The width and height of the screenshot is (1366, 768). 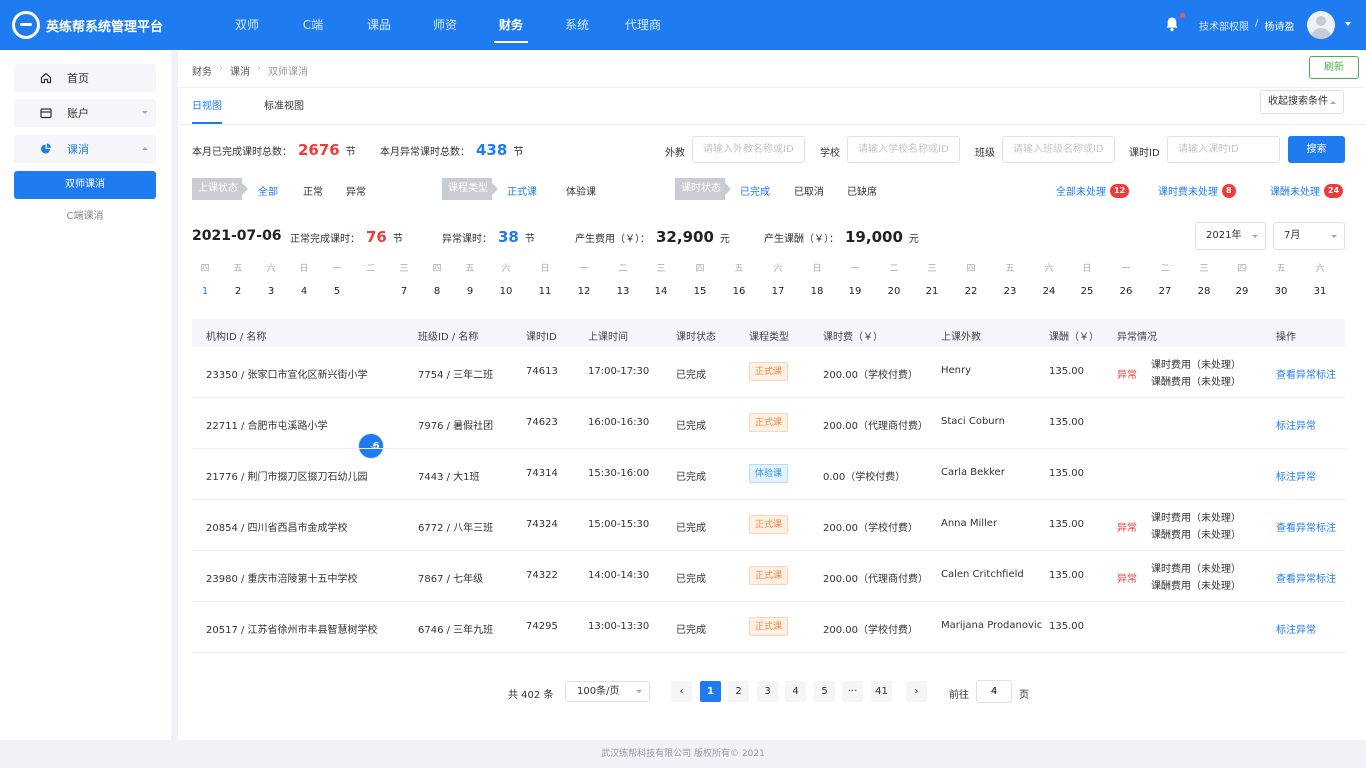 What do you see at coordinates (202, 70) in the screenshot?
I see `breadcrumb-item: 财务` at bounding box center [202, 70].